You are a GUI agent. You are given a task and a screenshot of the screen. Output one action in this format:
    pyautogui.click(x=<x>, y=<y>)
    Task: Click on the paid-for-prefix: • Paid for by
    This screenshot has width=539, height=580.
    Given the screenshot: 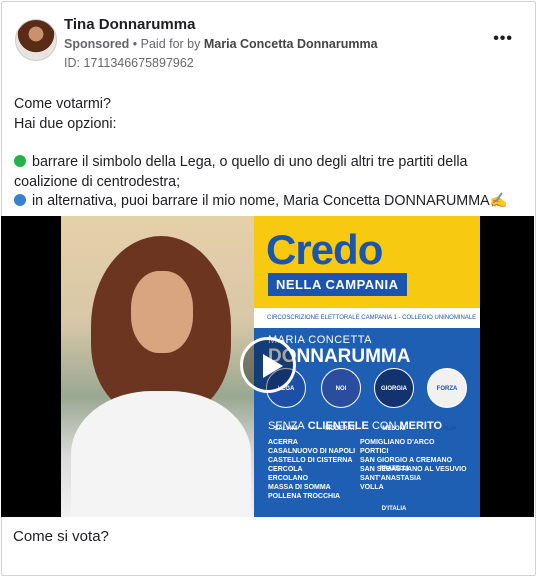 What is the action you would take?
    pyautogui.click(x=166, y=44)
    